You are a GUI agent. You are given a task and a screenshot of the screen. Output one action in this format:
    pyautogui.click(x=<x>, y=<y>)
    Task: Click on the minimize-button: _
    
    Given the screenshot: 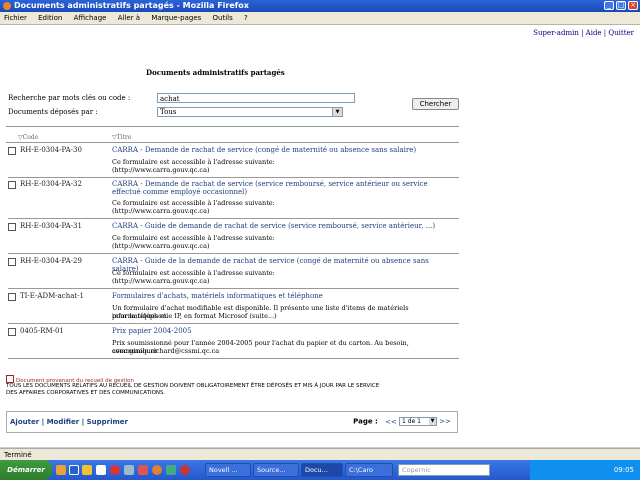 What is the action you would take?
    pyautogui.click(x=609, y=5)
    